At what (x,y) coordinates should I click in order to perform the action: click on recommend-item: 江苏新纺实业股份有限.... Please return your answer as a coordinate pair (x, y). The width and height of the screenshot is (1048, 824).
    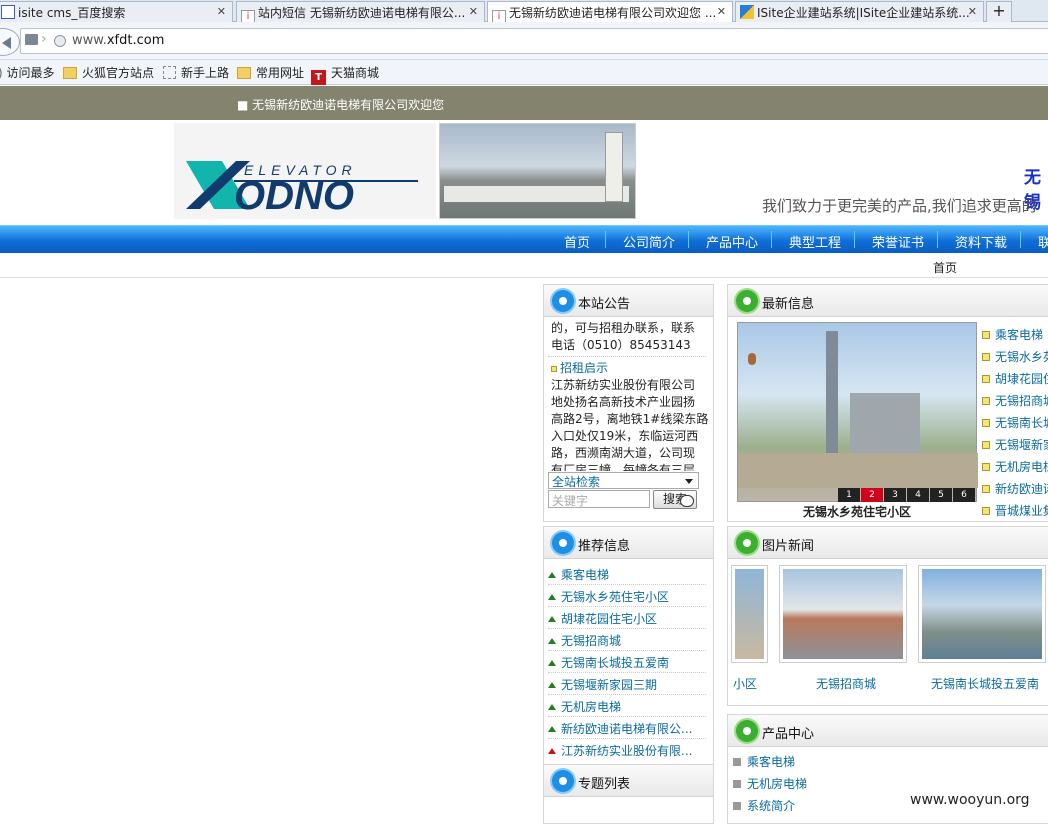
    Looking at the image, I should click on (620, 750).